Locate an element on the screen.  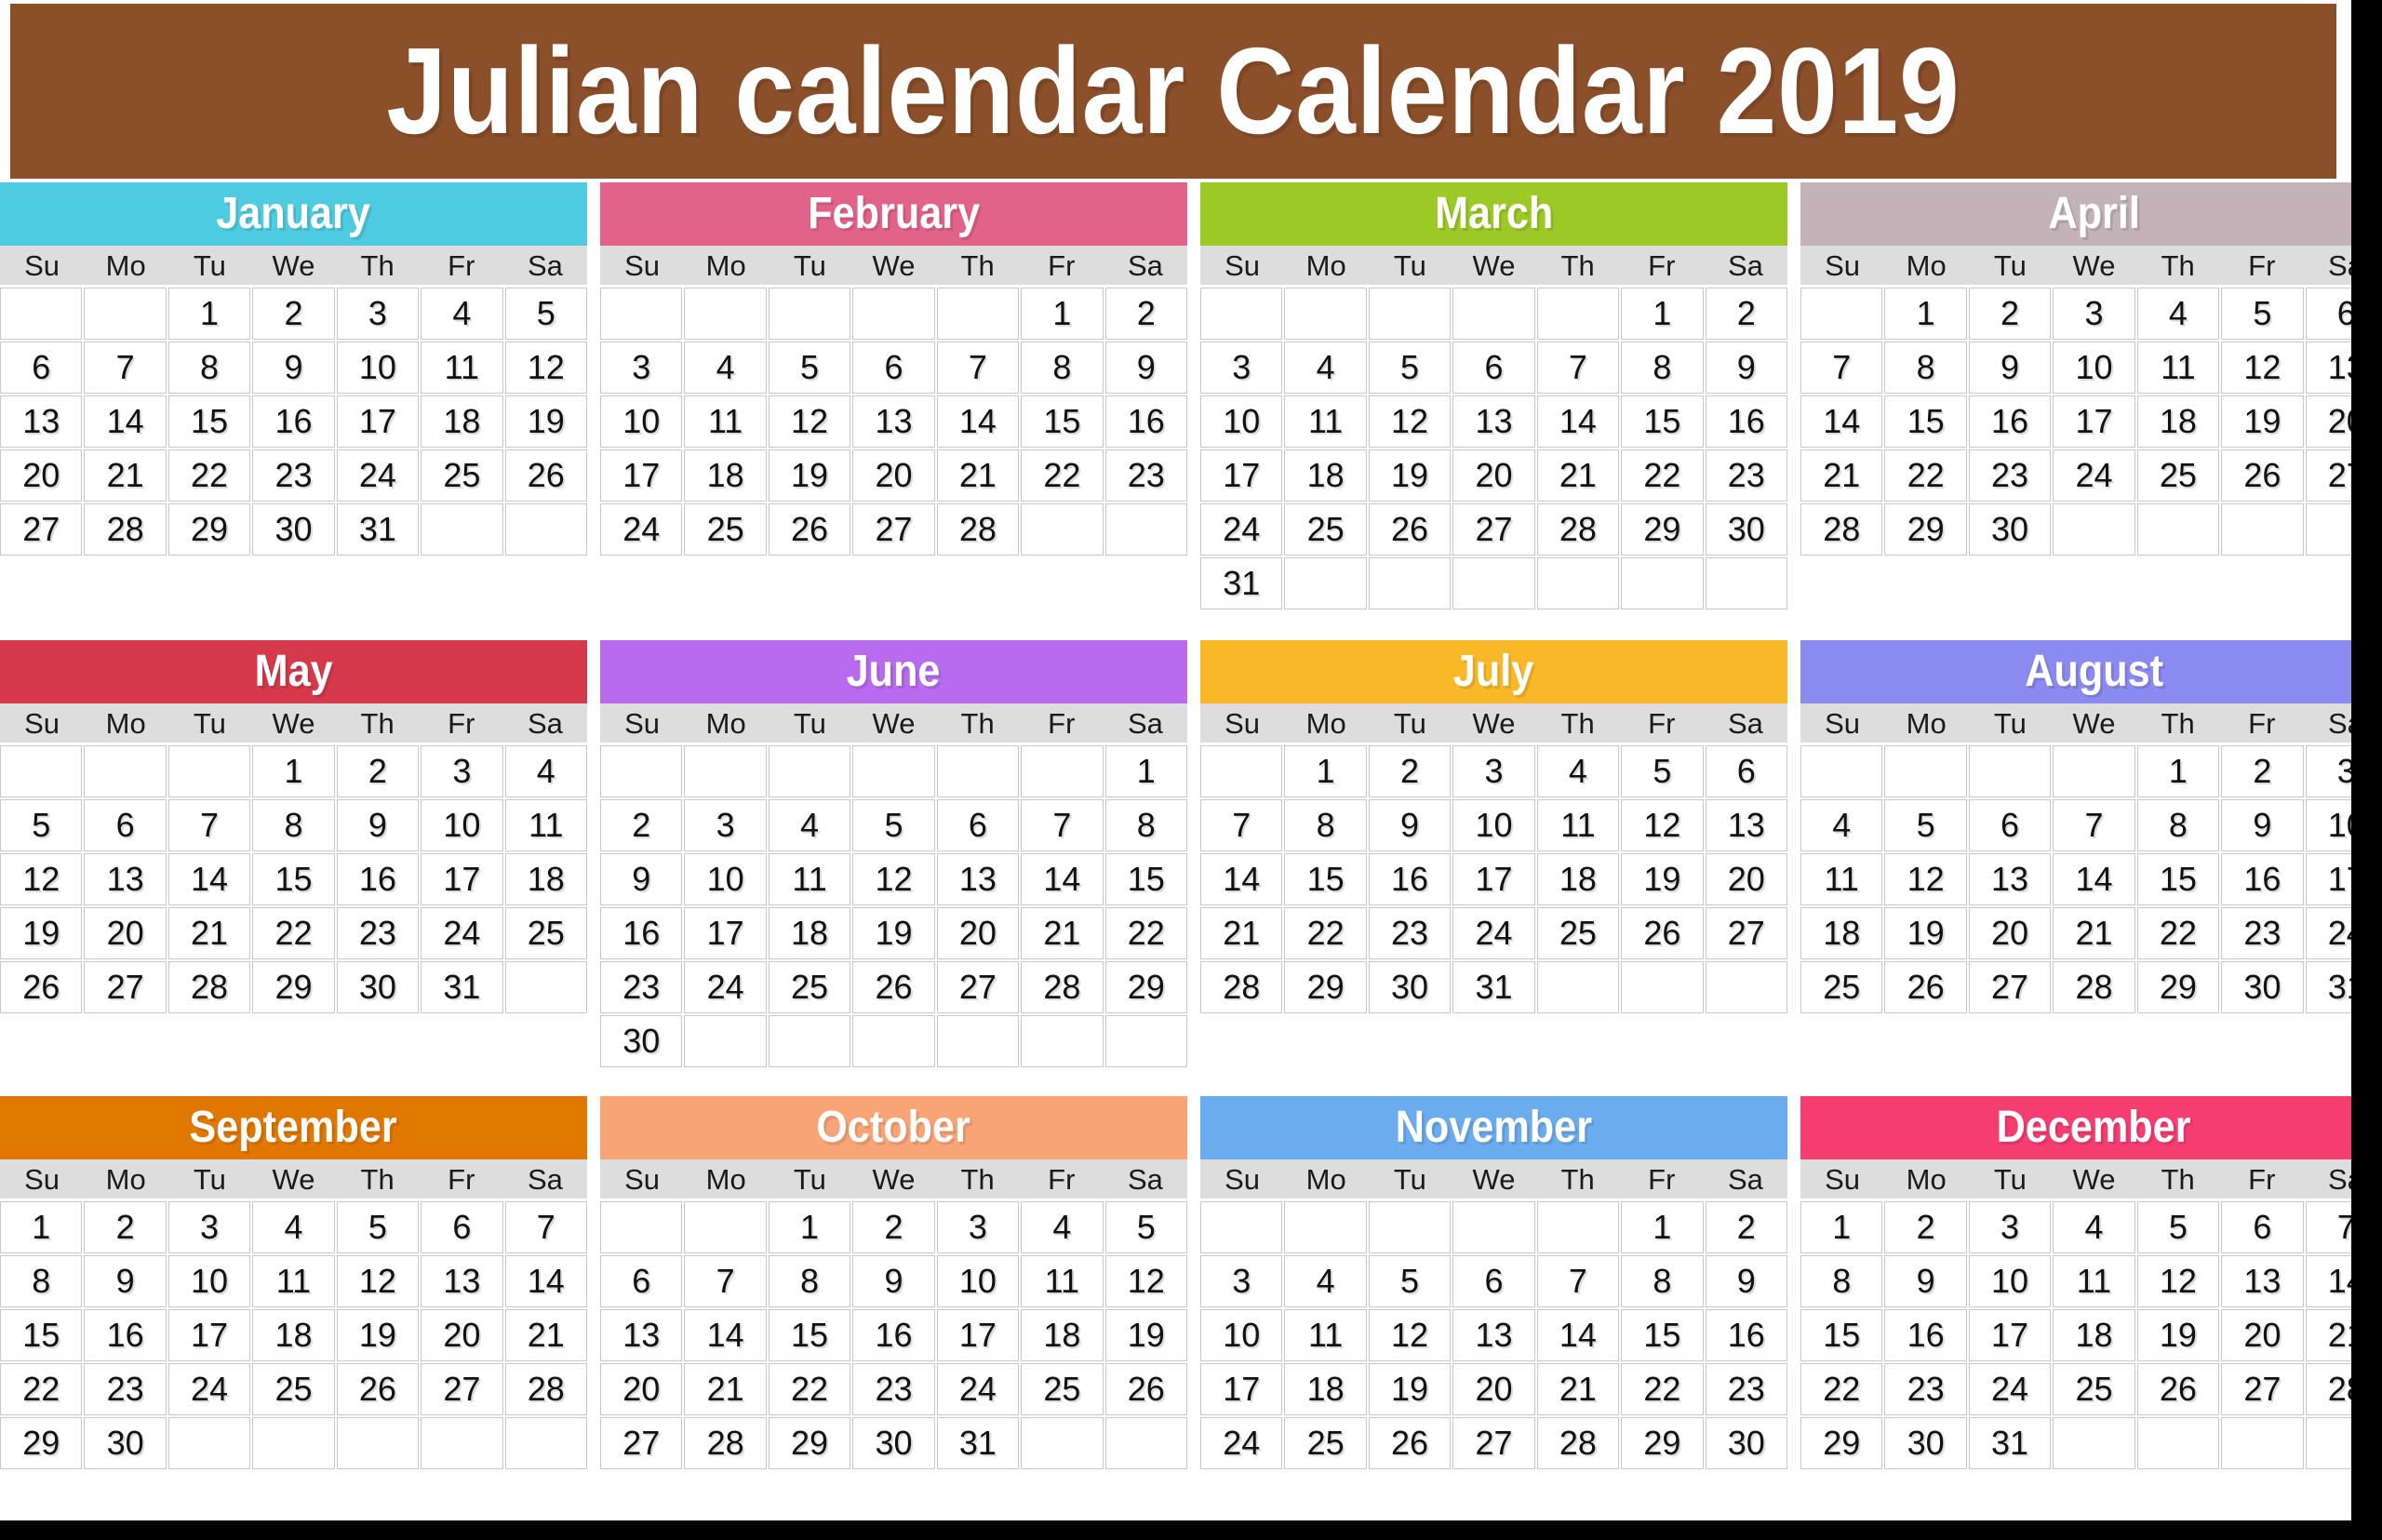
month-header-june: June is located at coordinates (893, 672).